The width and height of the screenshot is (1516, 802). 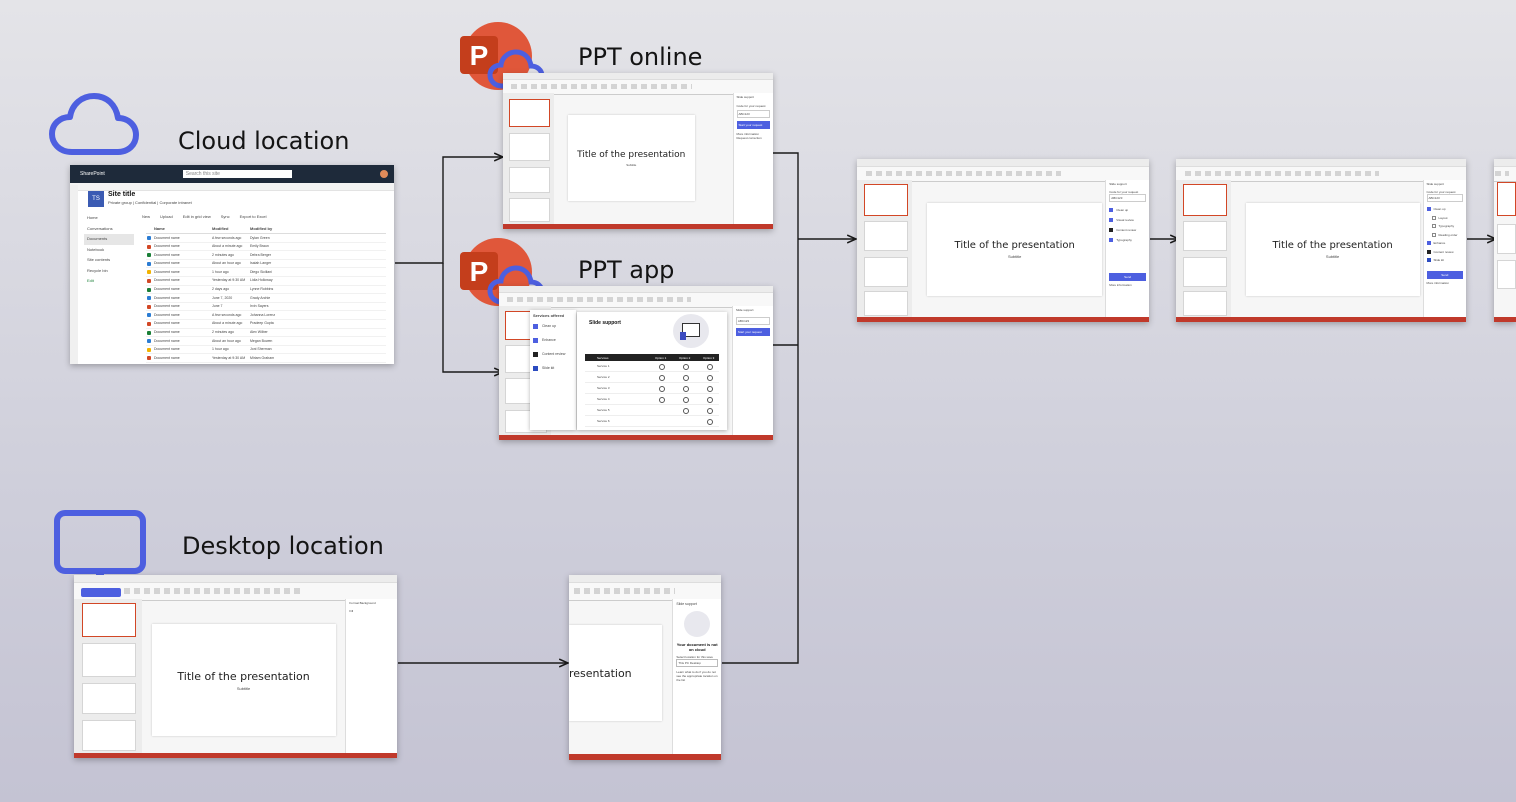 What do you see at coordinates (553, 326) in the screenshot?
I see `menu-item: Clean up` at bounding box center [553, 326].